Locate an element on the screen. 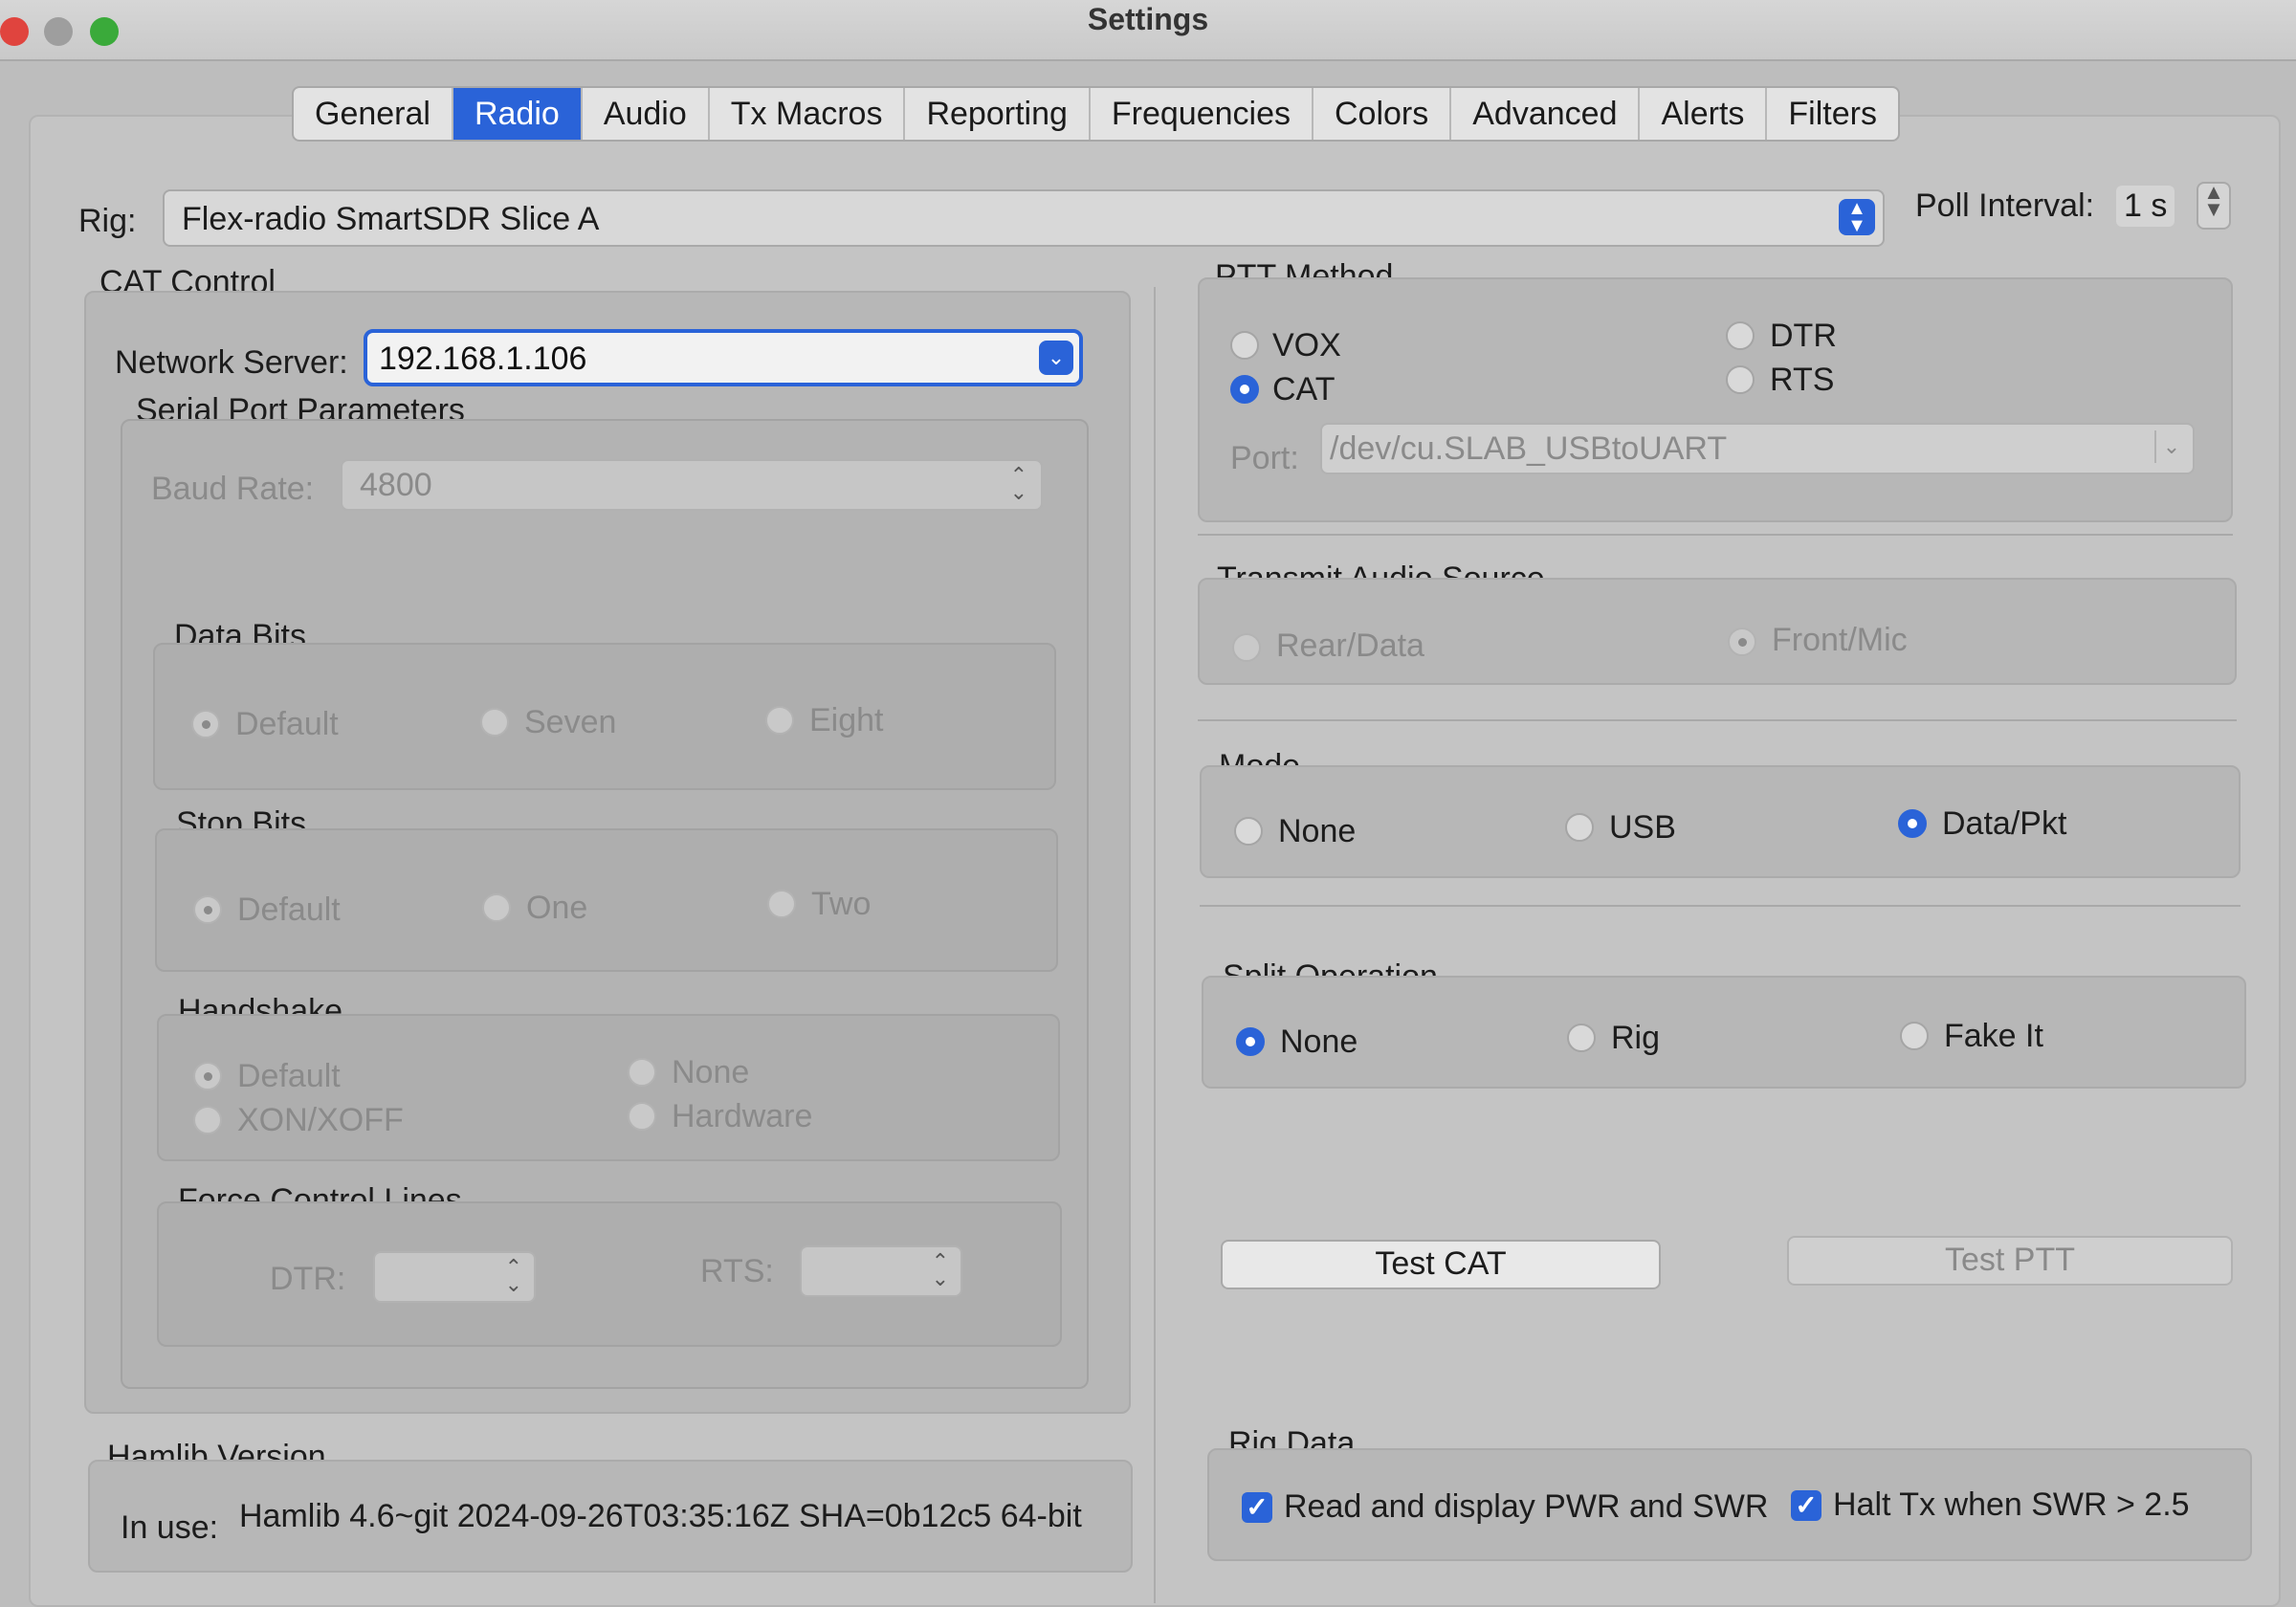 Image resolution: width=2296 pixels, height=1607 pixels. test-ptt-button: Test PTT is located at coordinates (2010, 1261).